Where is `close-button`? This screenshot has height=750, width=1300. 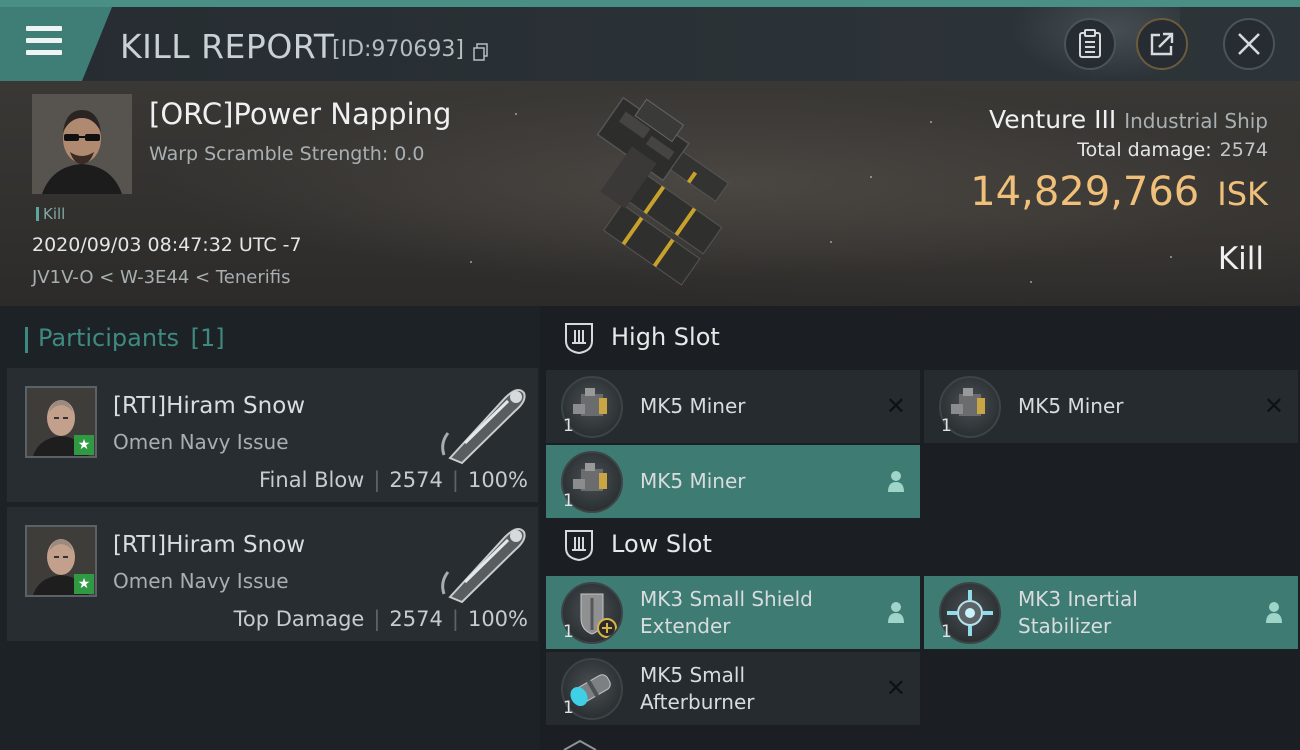
close-button is located at coordinates (1249, 44).